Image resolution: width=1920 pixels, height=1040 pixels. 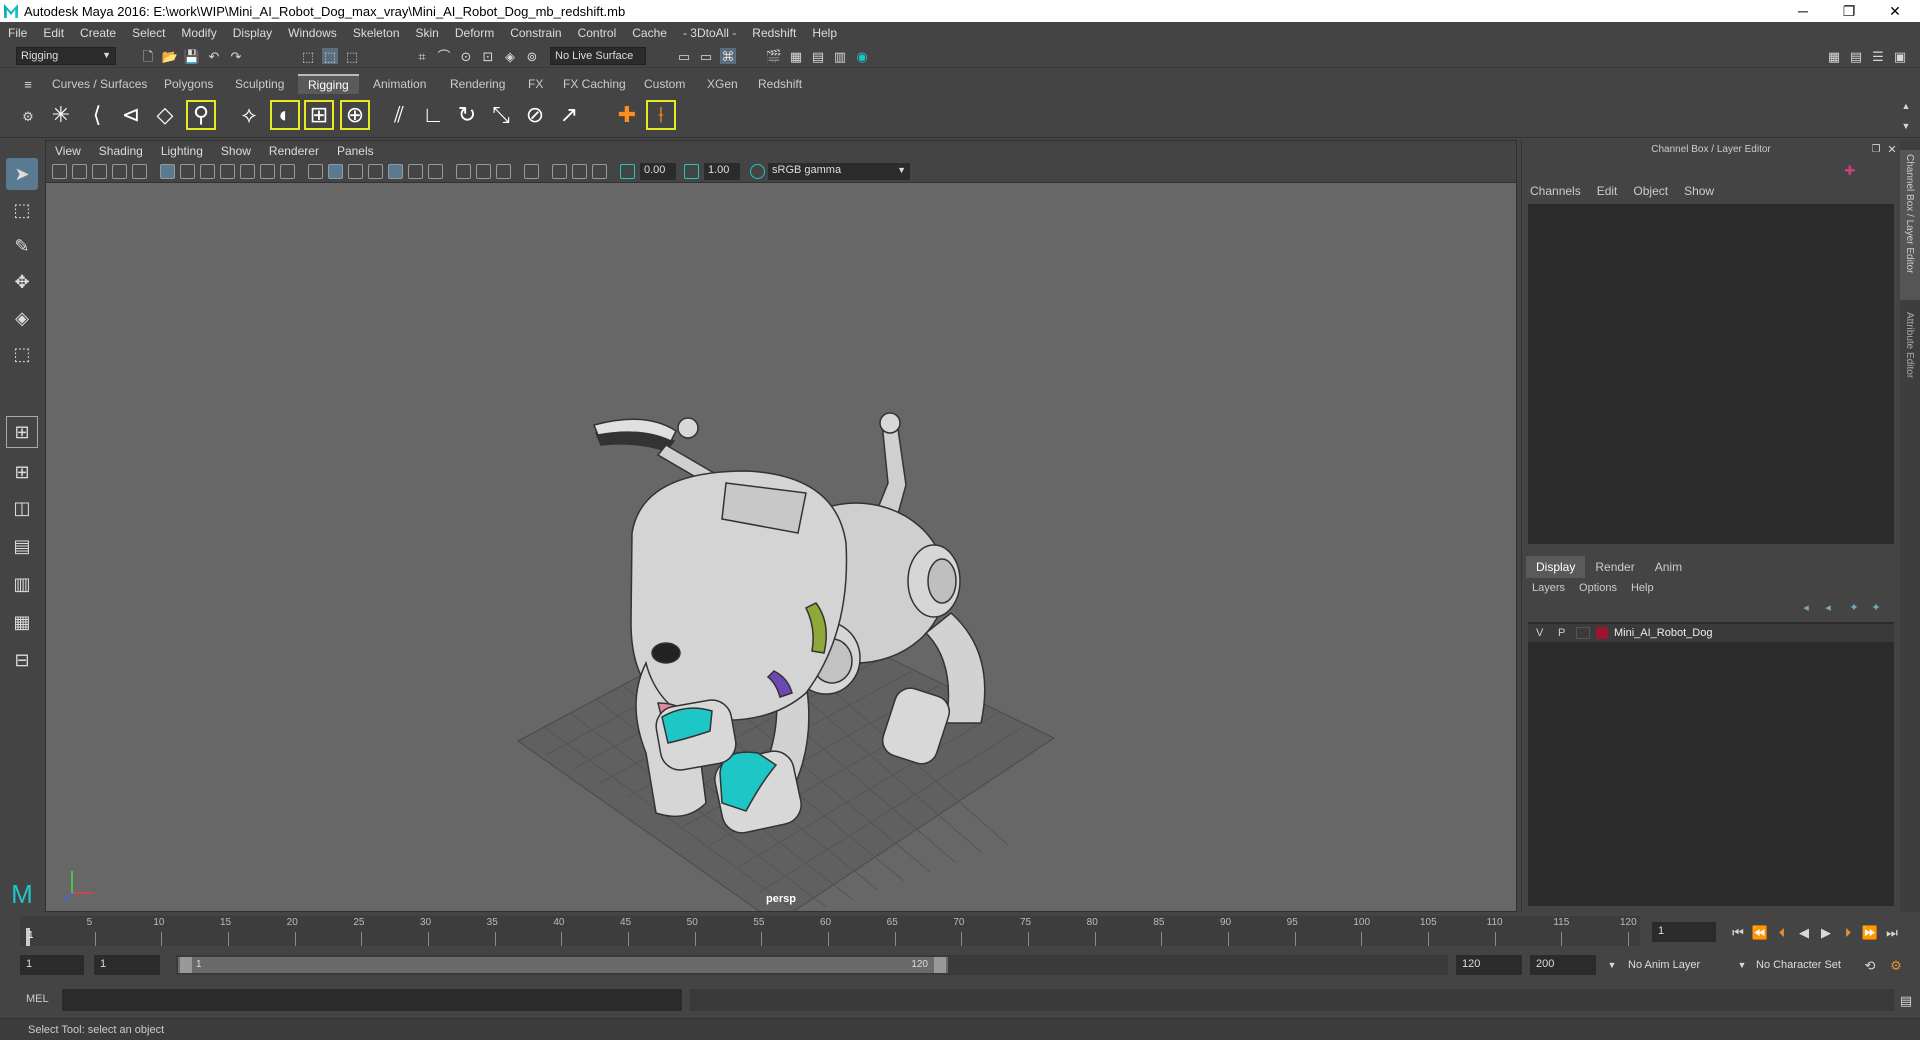 What do you see at coordinates (287, 171) in the screenshot?
I see `safe-title-icon` at bounding box center [287, 171].